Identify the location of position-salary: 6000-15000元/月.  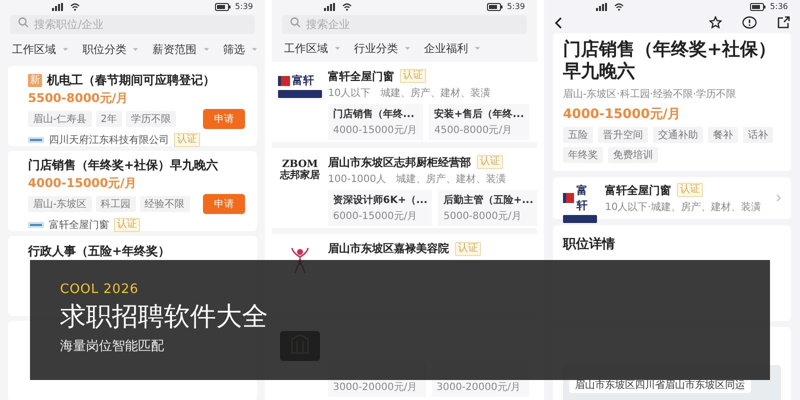
(375, 216).